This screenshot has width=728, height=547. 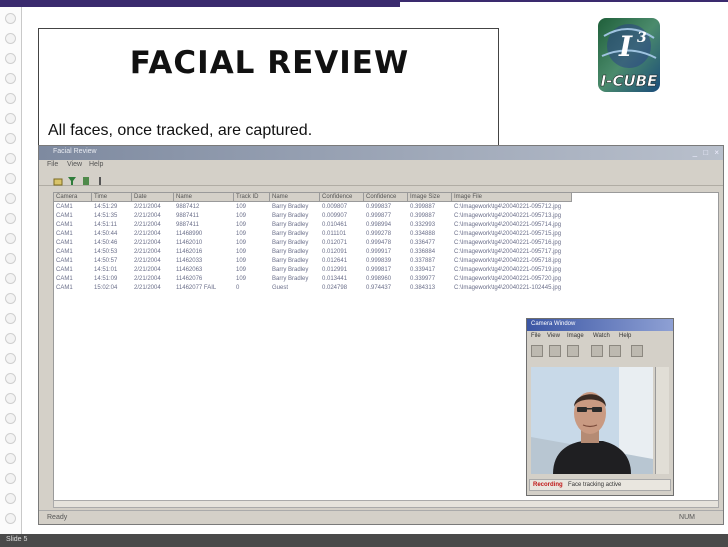 I want to click on table-cell: 0.012991, so click(x=335, y=270).